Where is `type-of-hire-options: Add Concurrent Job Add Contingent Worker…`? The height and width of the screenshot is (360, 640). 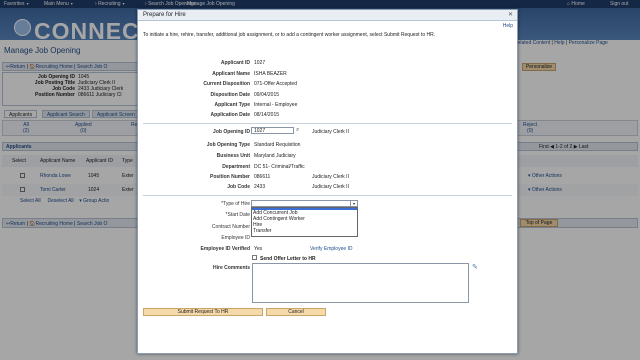
type-of-hire-options: Add Concurrent Job Add Contingent Worker… is located at coordinates (304, 222).